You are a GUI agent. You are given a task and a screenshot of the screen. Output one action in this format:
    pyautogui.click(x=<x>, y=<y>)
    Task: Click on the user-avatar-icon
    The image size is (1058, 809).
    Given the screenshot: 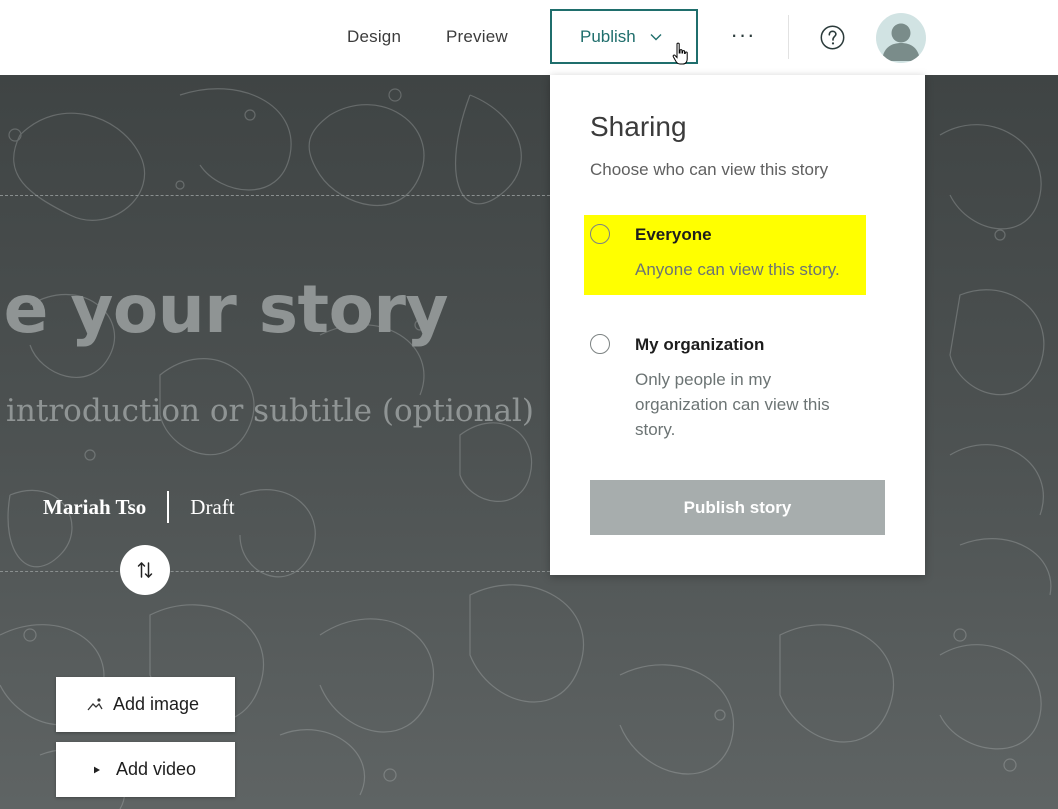 What is the action you would take?
    pyautogui.click(x=901, y=38)
    